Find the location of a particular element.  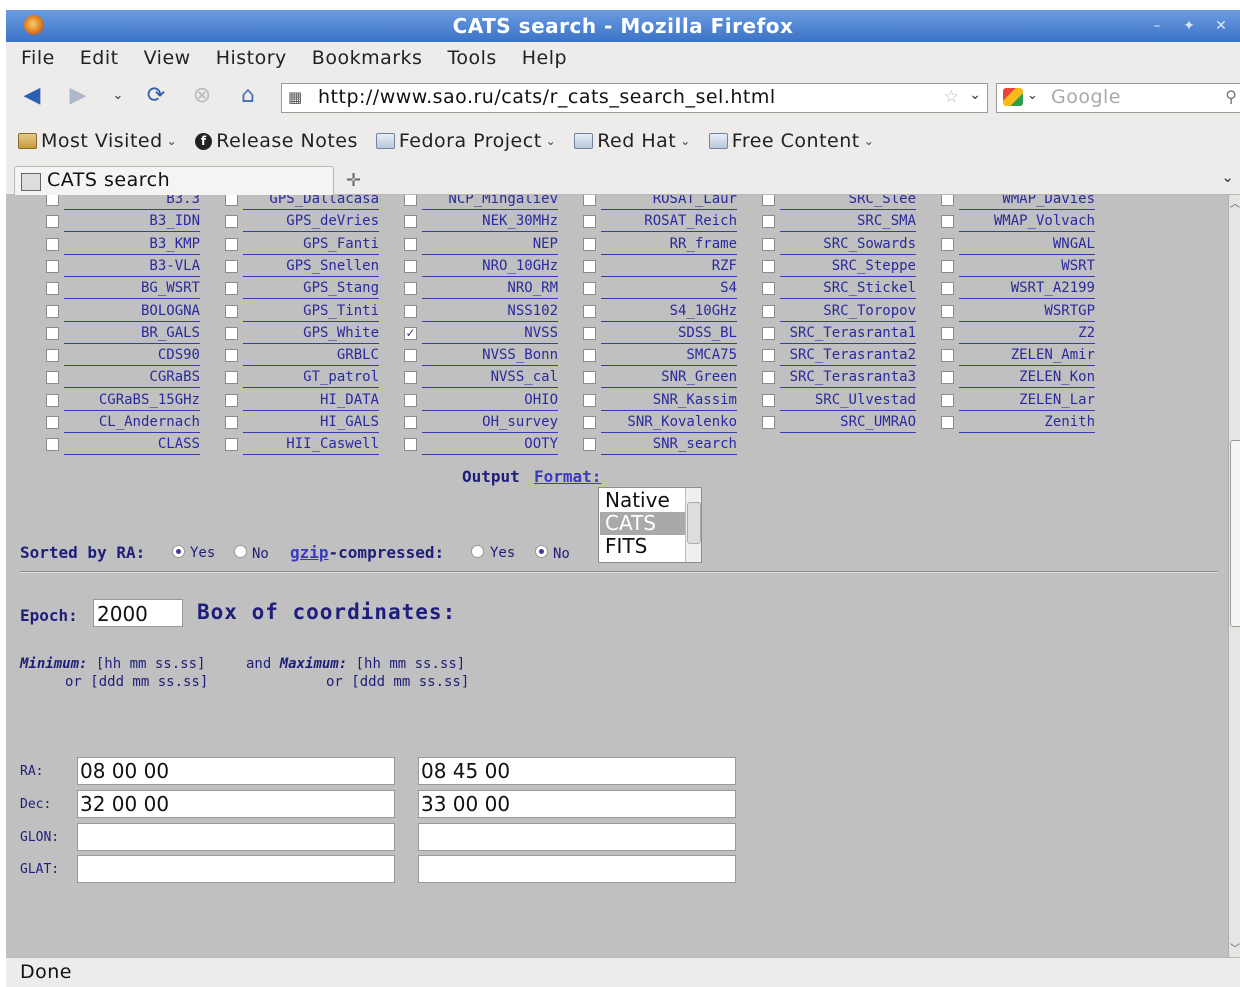

menu-view: View is located at coordinates (165, 58).